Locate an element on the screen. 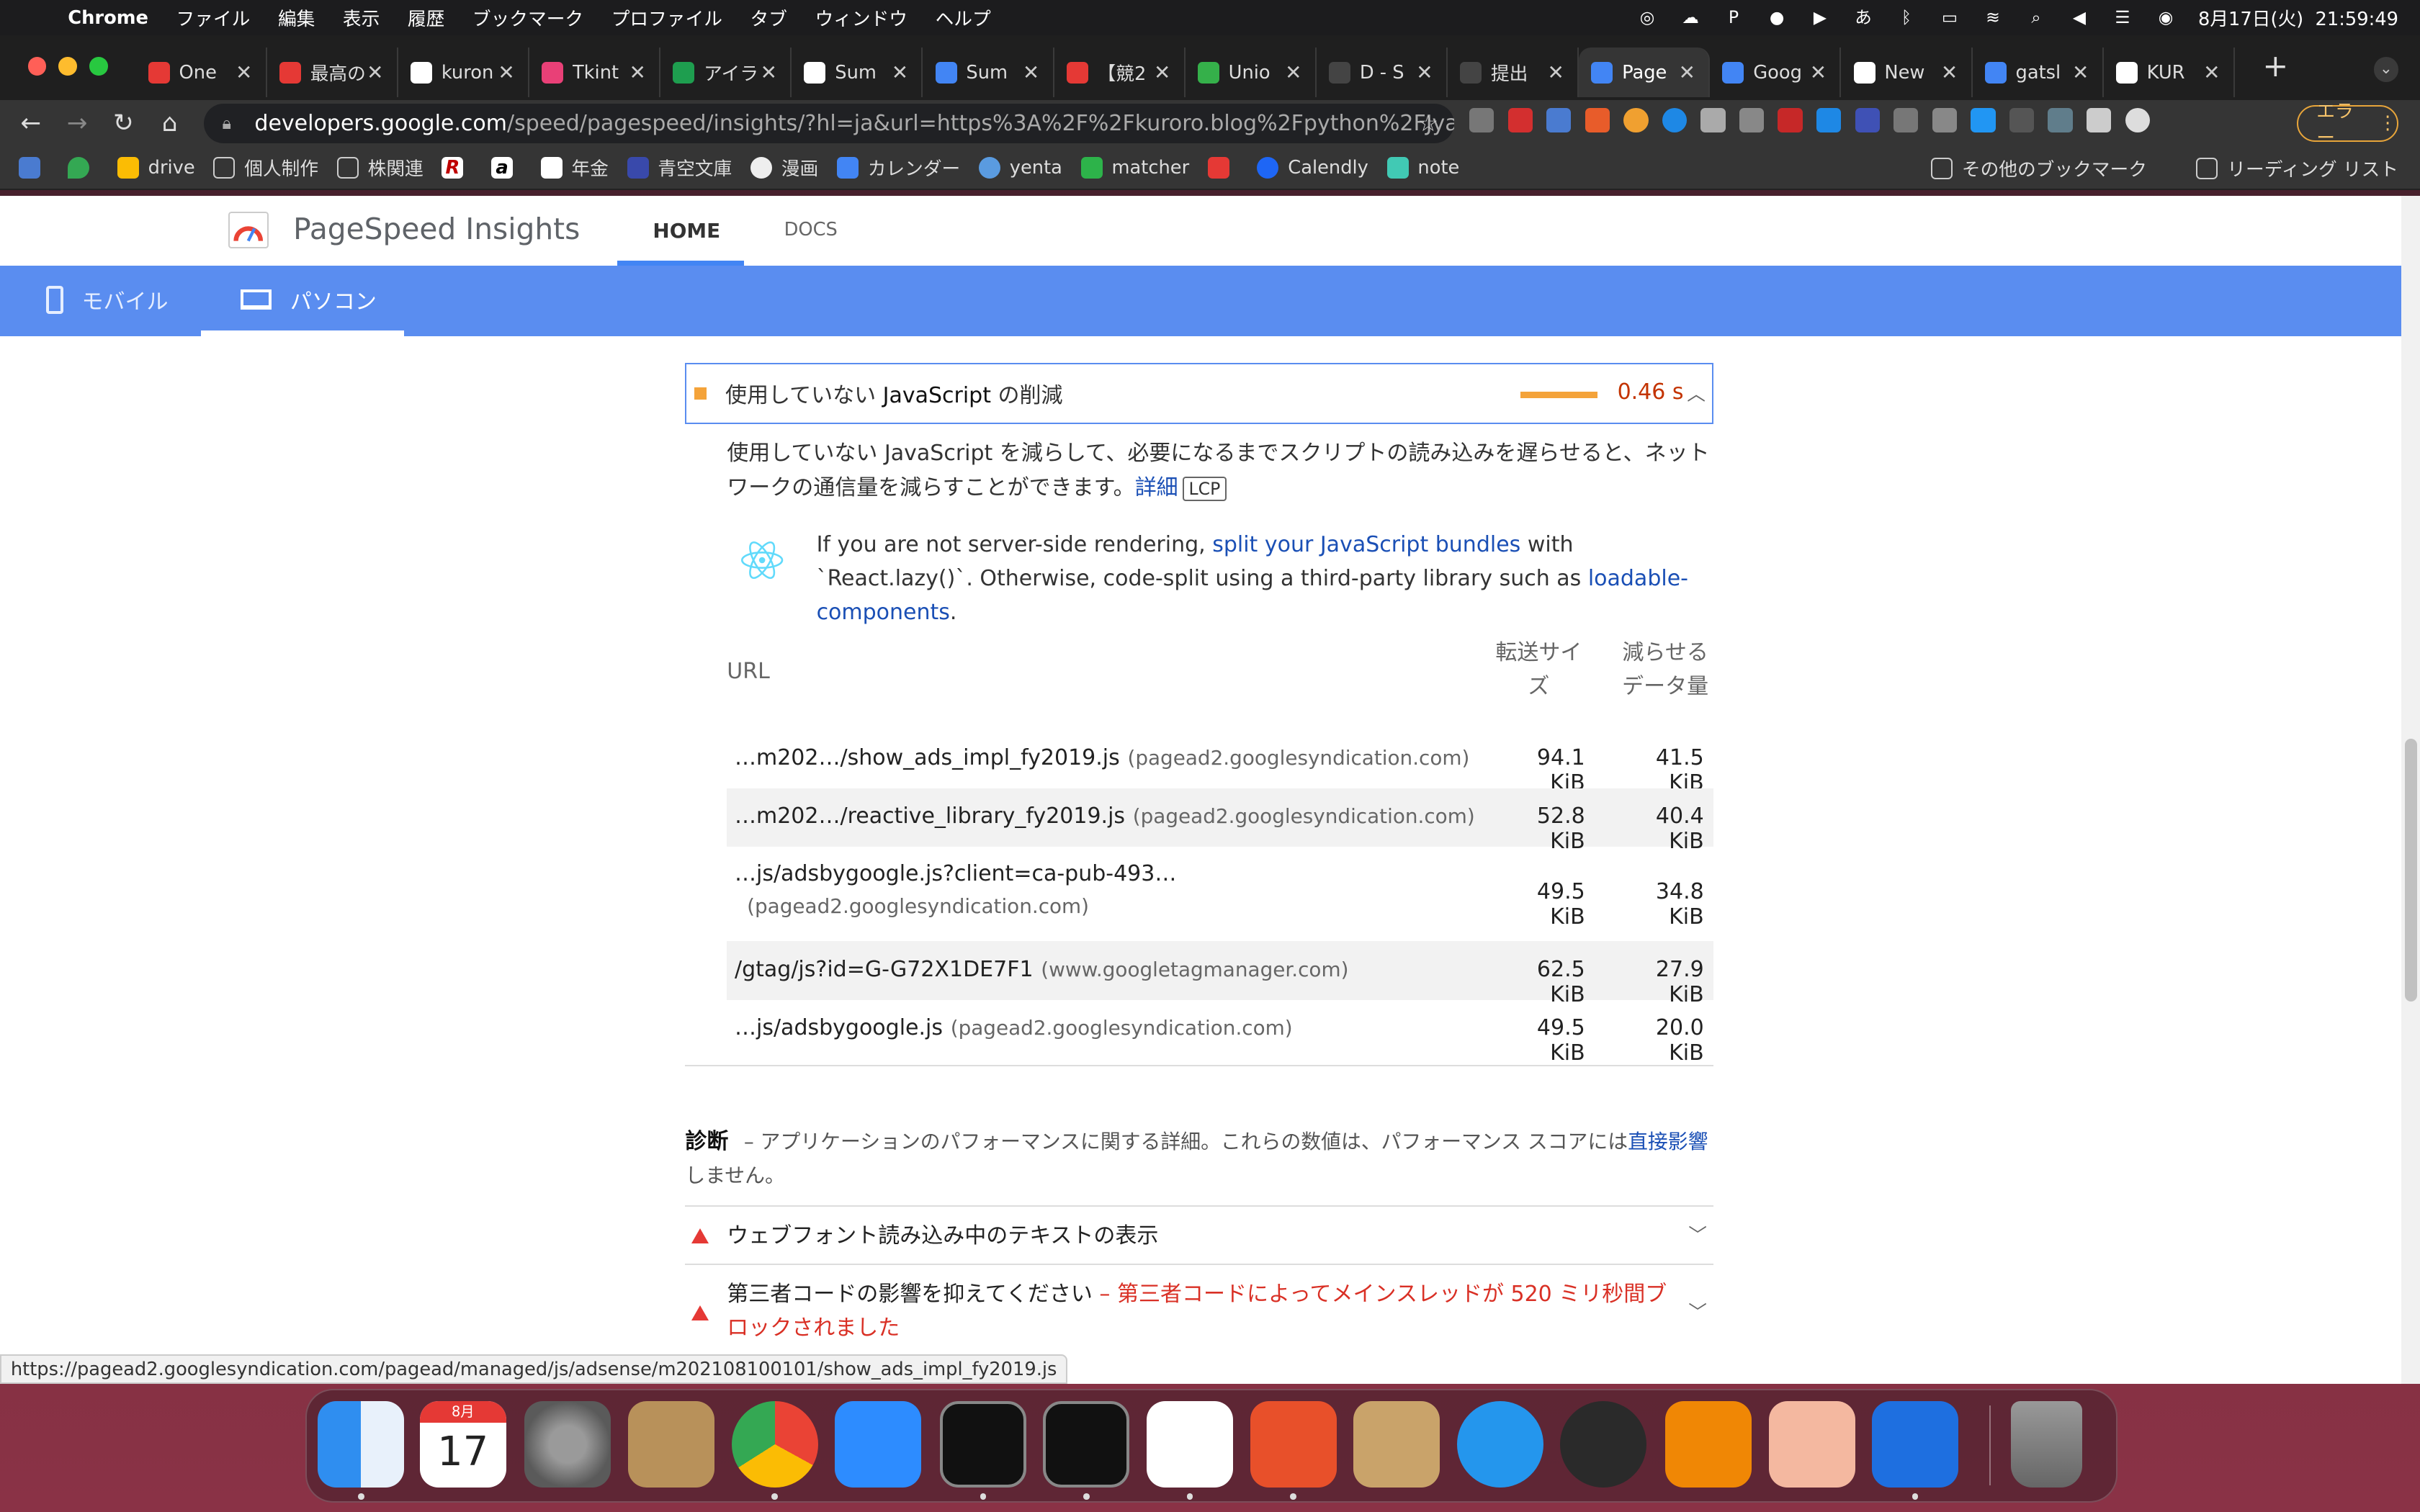  tab-8: Unio ✕ is located at coordinates (1251, 72).